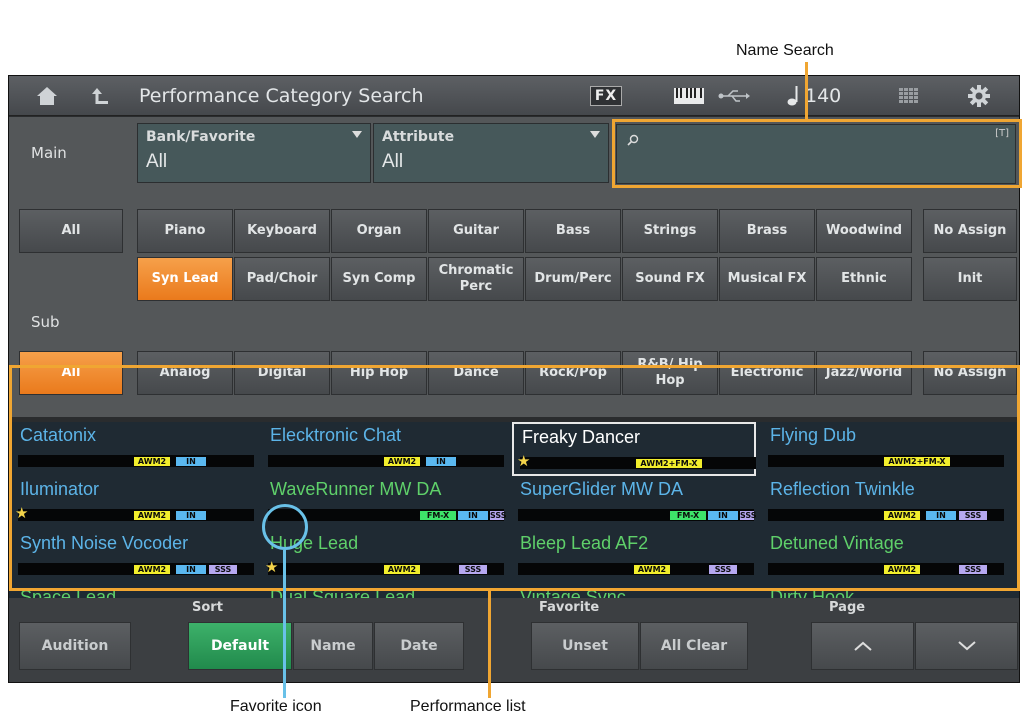 The width and height of the screenshot is (1023, 716). I want to click on main-category-button: Guitar, so click(476, 231).